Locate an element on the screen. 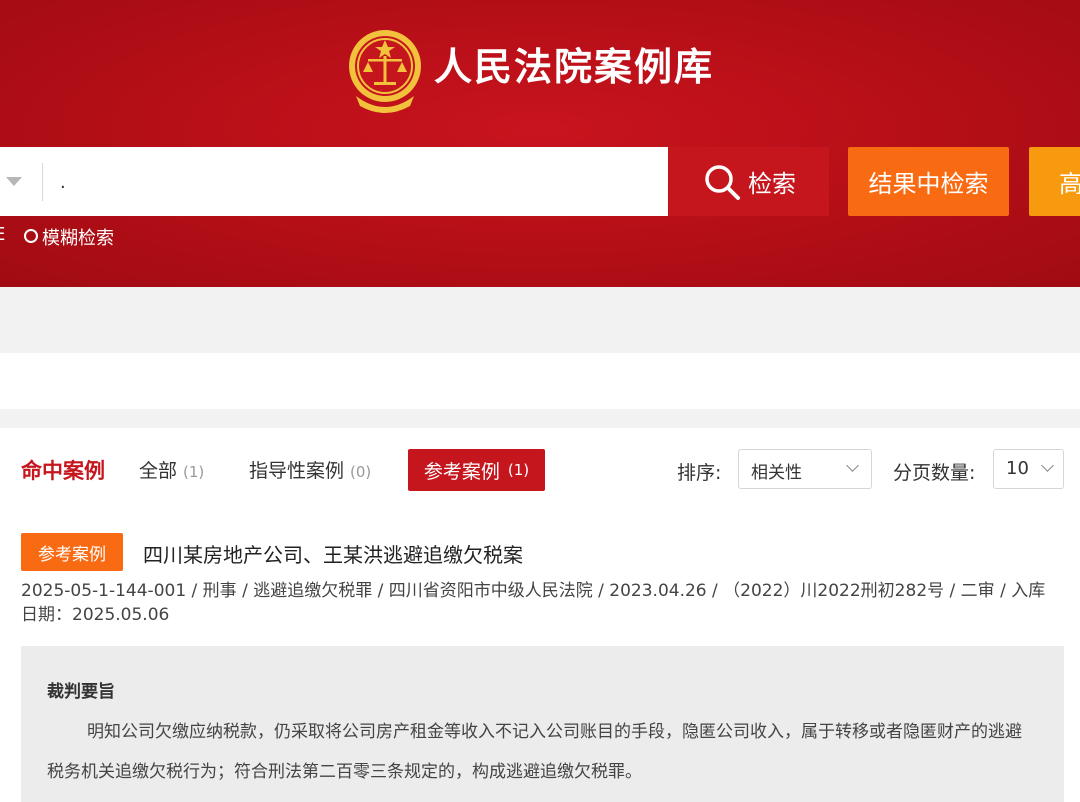 The image size is (1080, 802). advanced-search-button: 高 is located at coordinates (1054, 181).